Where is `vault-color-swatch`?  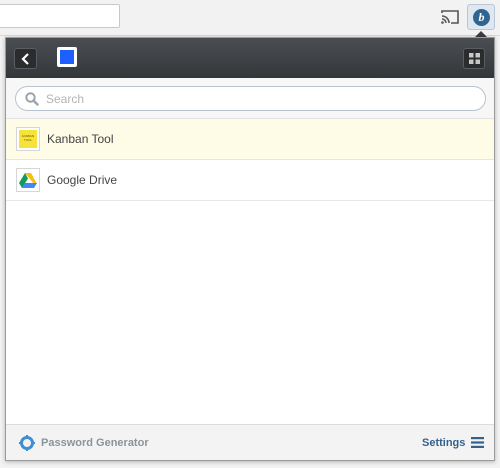 vault-color-swatch is located at coordinates (67, 57).